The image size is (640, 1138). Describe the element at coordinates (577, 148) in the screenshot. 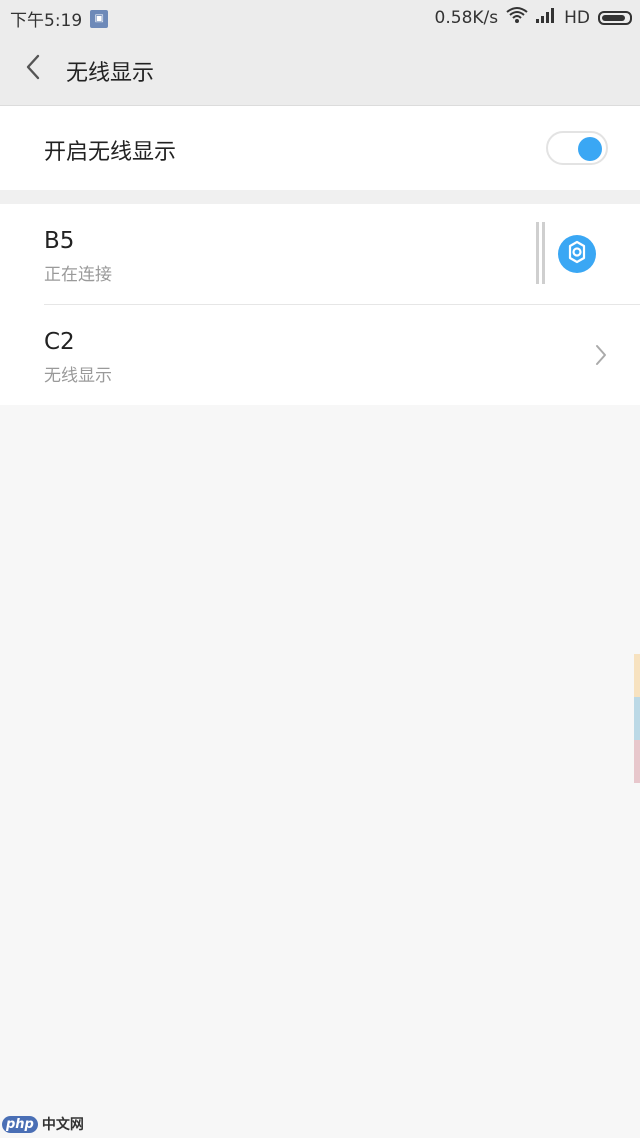

I see `wireless-display-switch` at that location.